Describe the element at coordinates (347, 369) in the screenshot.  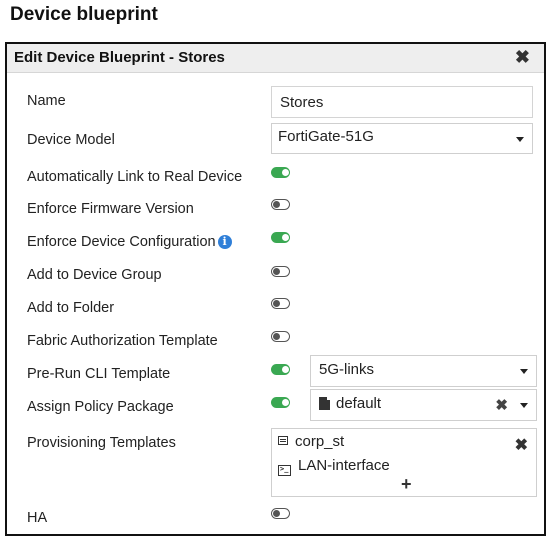
I see `pre-run-cli-value: 5G-links` at that location.